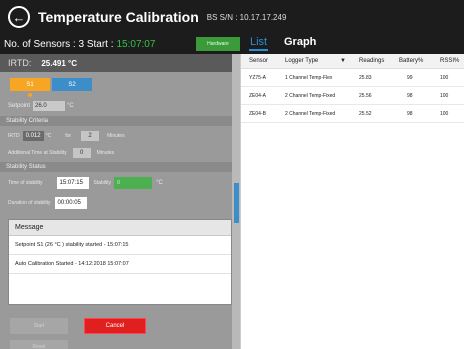 The image size is (464, 349). Describe the element at coordinates (365, 96) in the screenshot. I see `reading-cell: 25.56` at that location.